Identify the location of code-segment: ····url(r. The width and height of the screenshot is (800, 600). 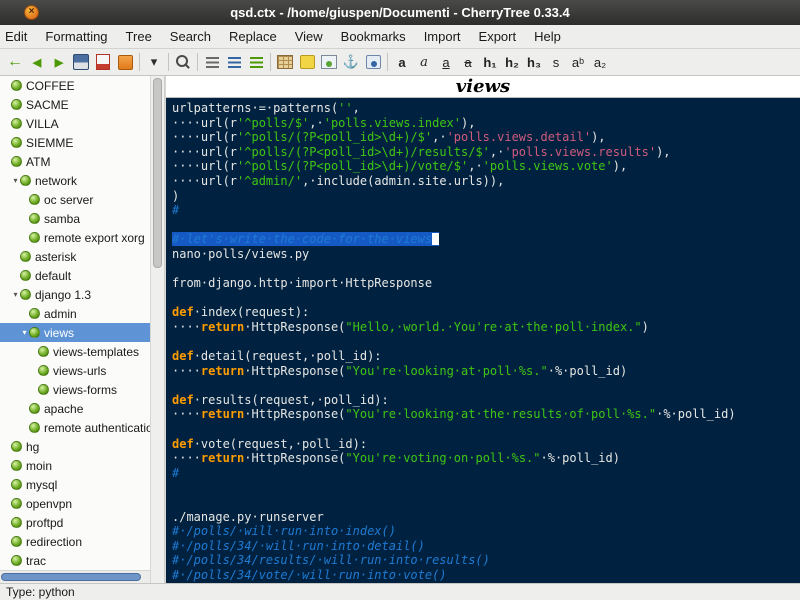
(205, 137).